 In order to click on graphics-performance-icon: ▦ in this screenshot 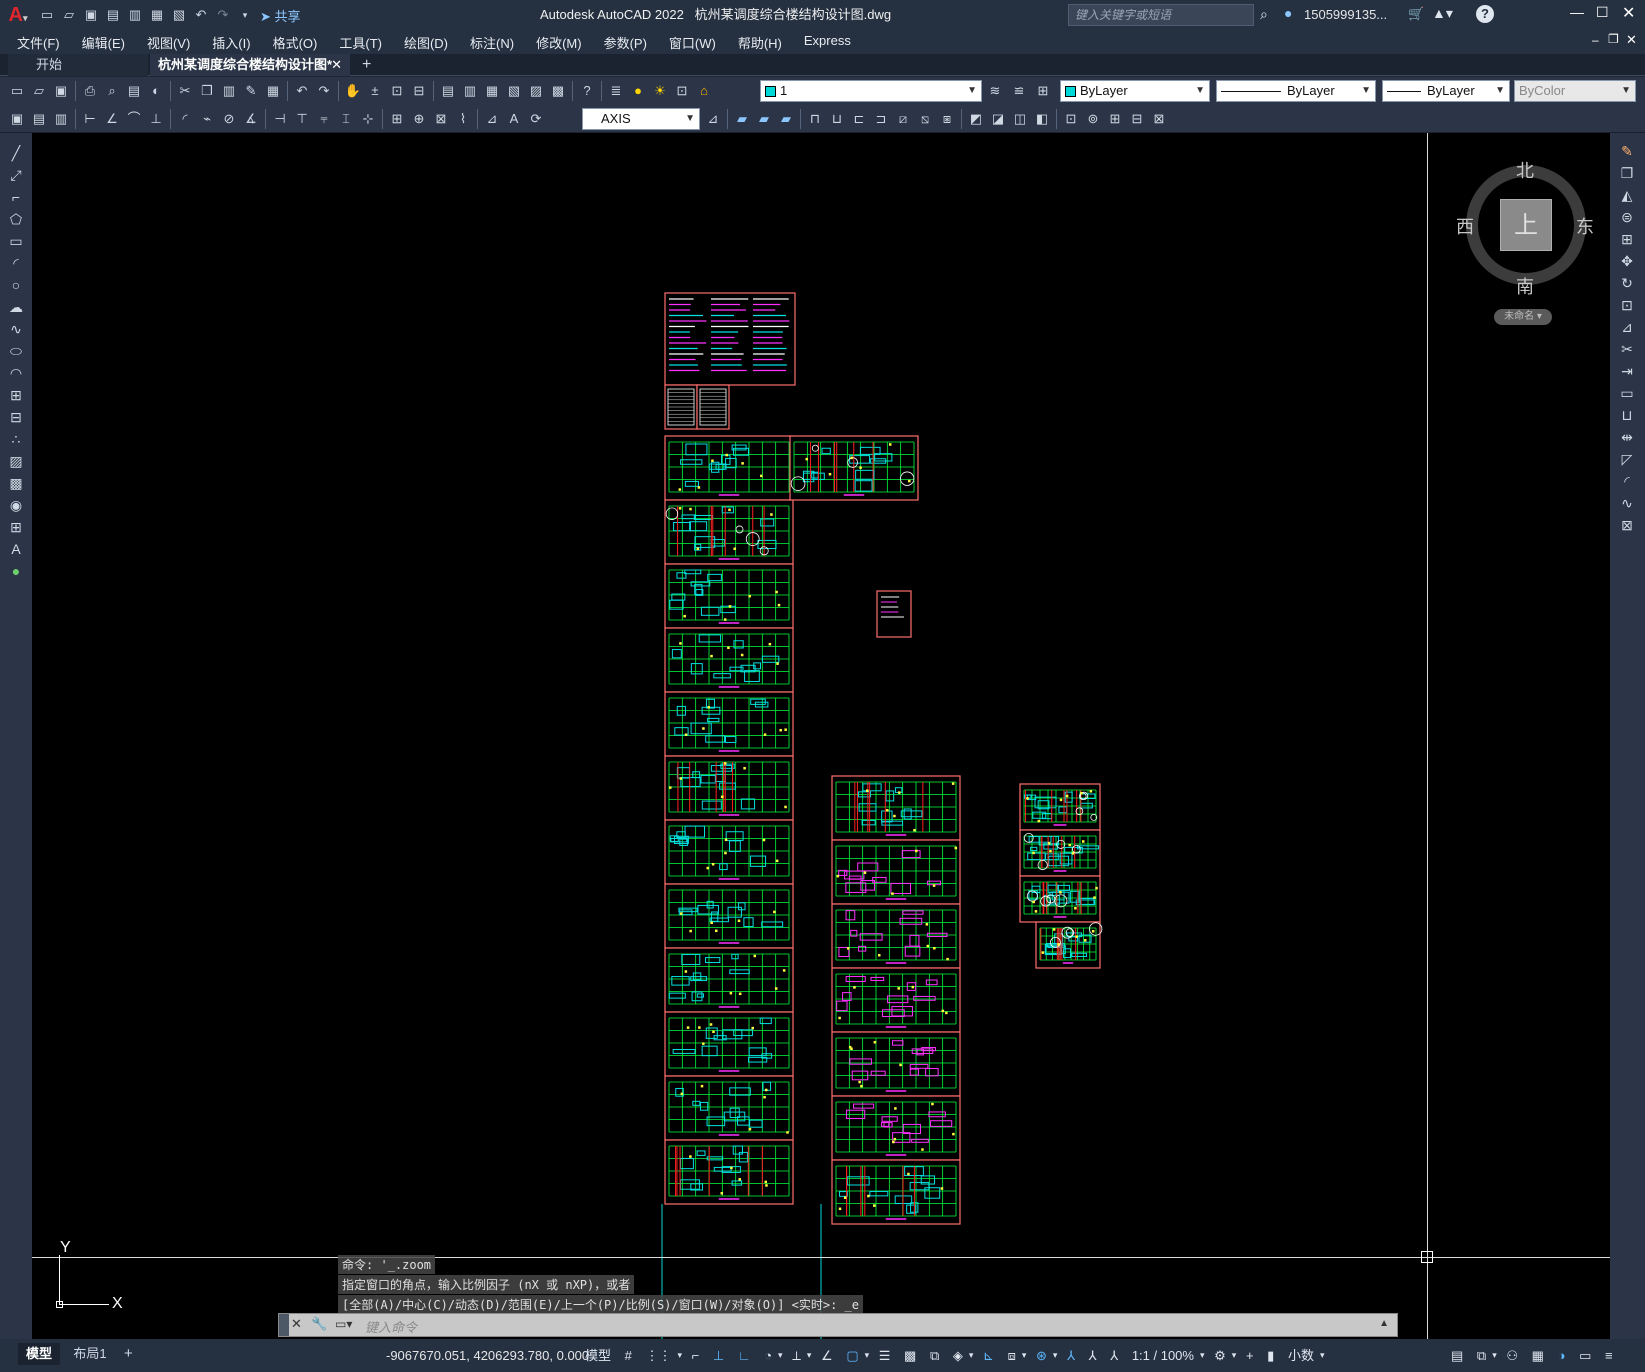, I will do `click(1538, 1355)`.